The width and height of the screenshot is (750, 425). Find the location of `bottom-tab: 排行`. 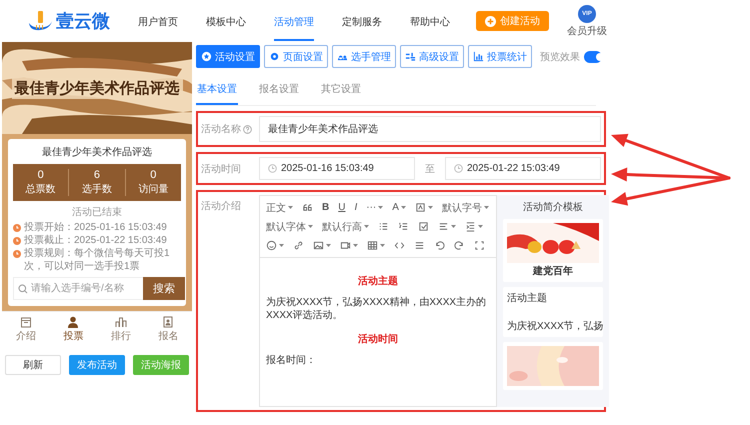

bottom-tab: 排行 is located at coordinates (120, 329).